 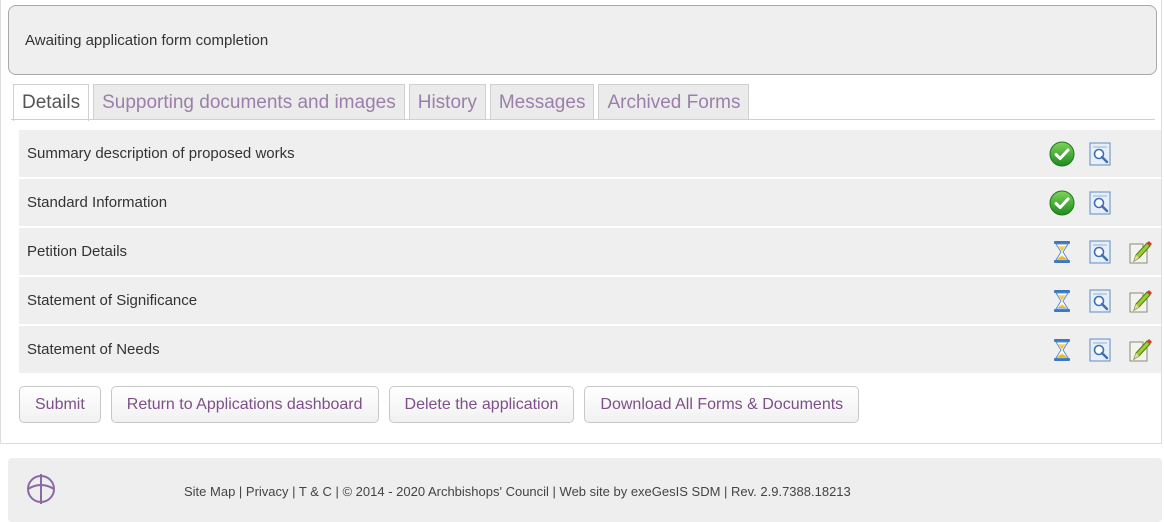 I want to click on form-row-label: Statement of Significance, so click(x=112, y=300).